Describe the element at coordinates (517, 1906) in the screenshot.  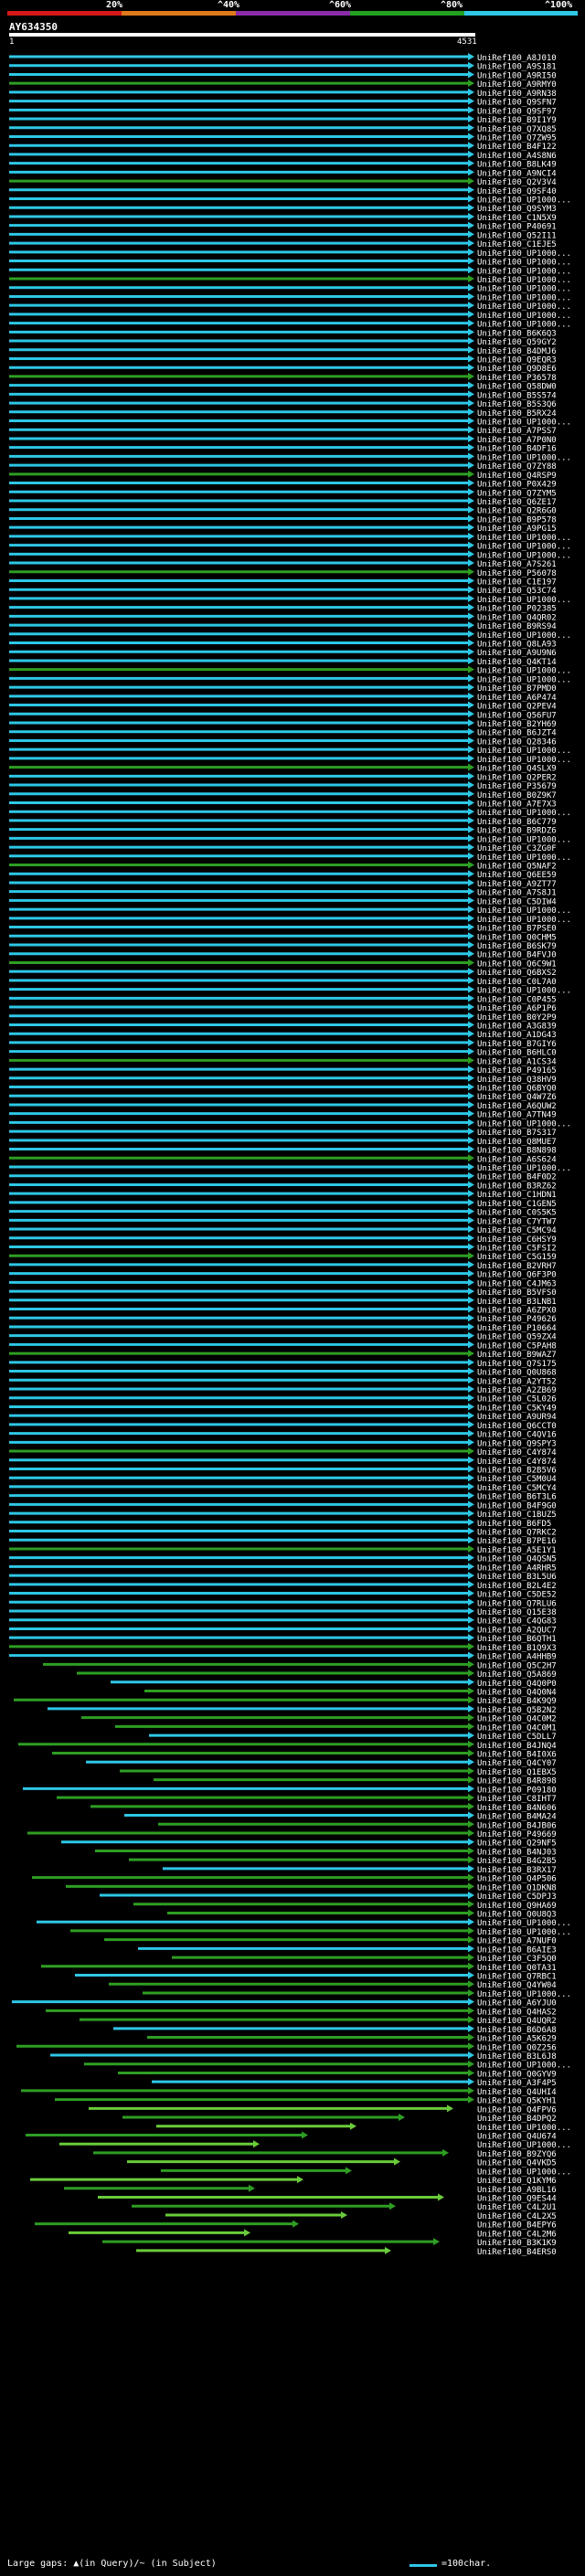
I see `hit-label: UniRef100_Q9HA69` at that location.